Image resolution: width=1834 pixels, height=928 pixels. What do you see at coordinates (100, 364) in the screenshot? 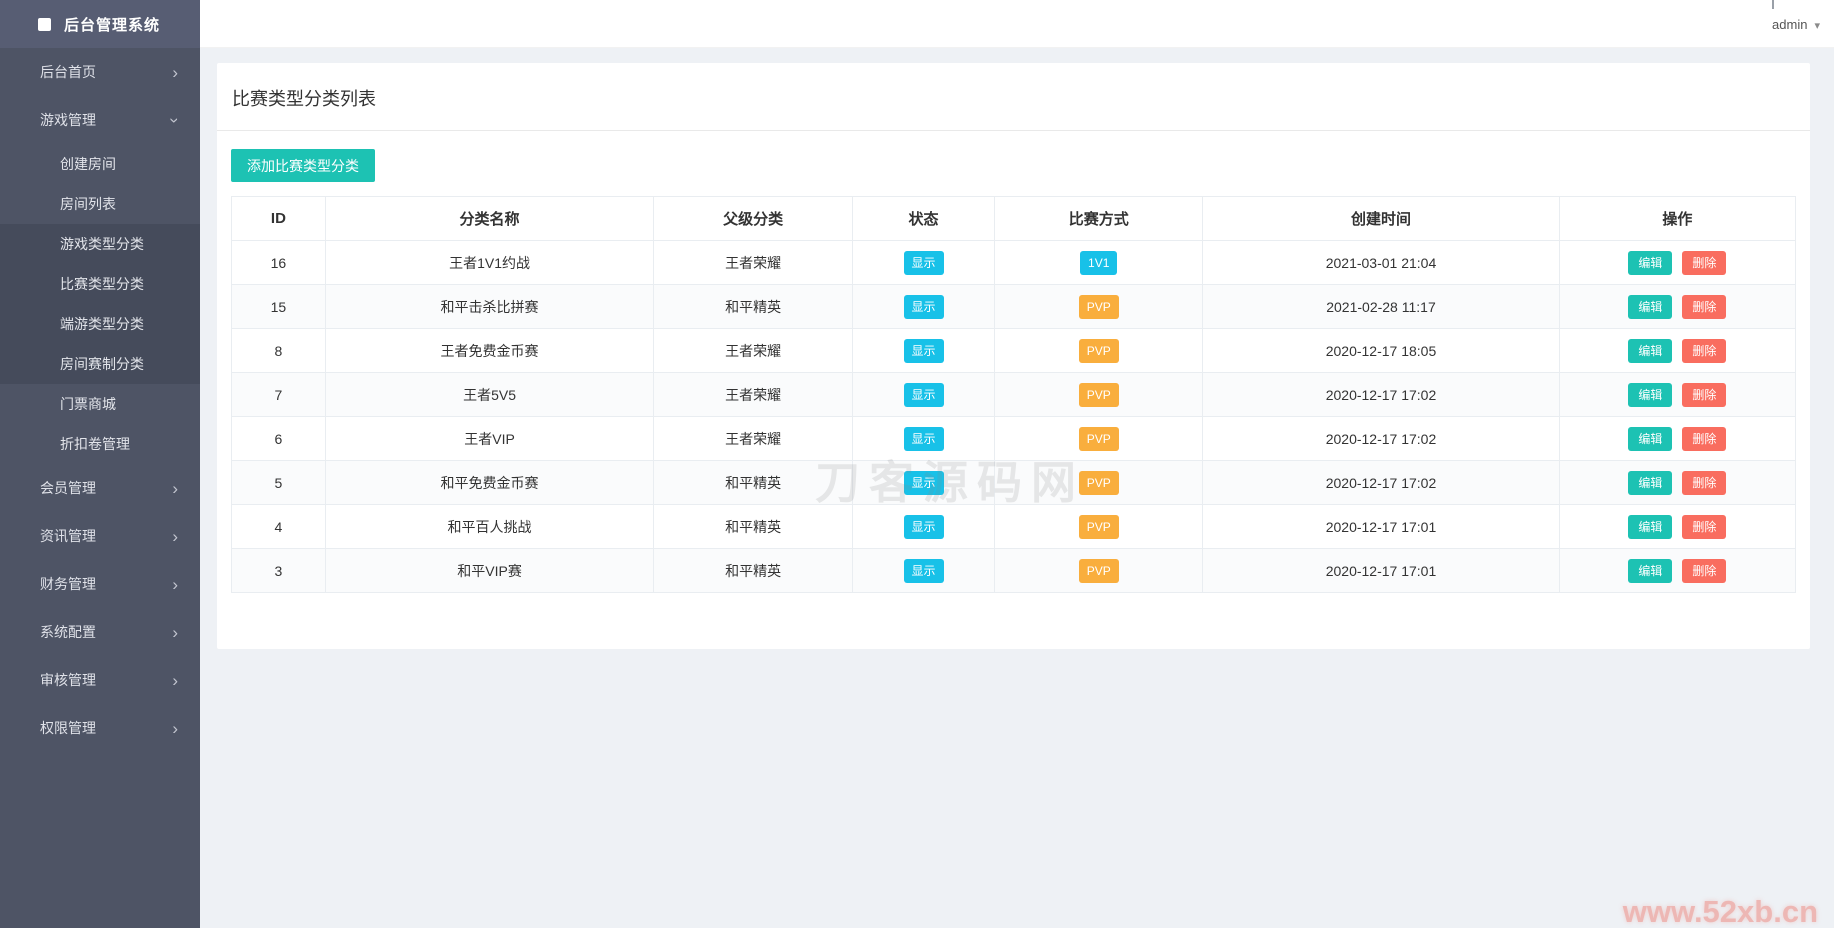
I see `sidebar-item-room-format-category: 房间赛制分类` at bounding box center [100, 364].